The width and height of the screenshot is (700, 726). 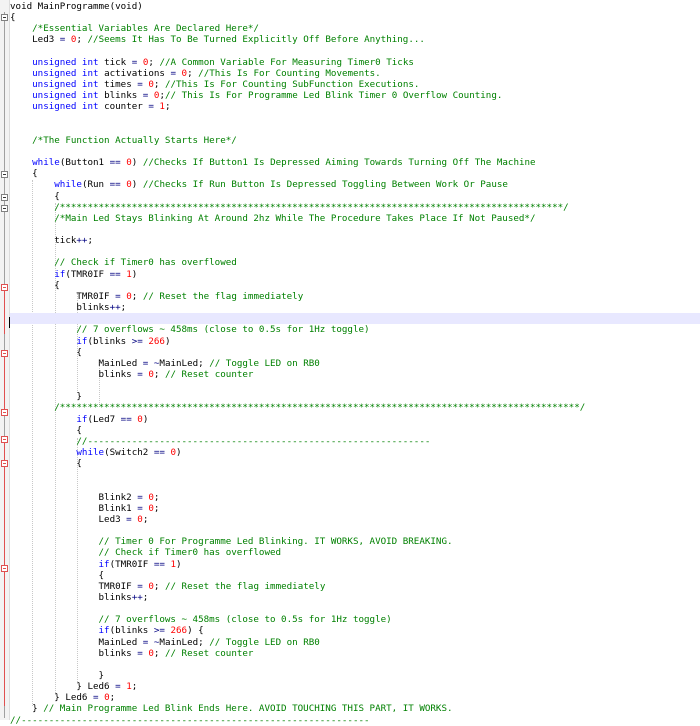 What do you see at coordinates (57, 575) in the screenshot?
I see `code-token: {` at bounding box center [57, 575].